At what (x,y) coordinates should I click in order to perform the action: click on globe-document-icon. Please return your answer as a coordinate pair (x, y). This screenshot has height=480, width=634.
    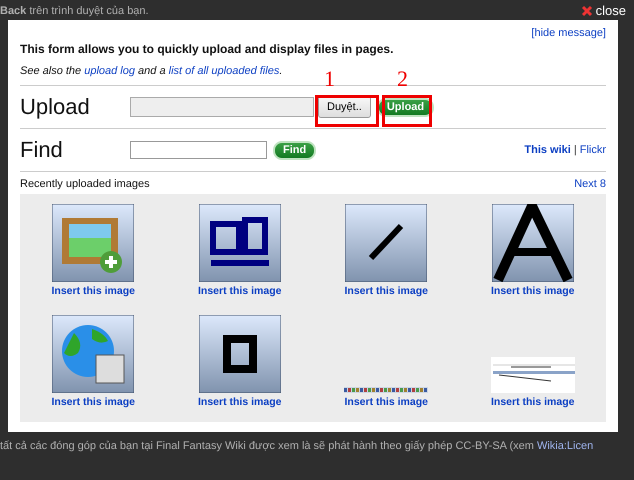
    Looking at the image, I should click on (93, 354).